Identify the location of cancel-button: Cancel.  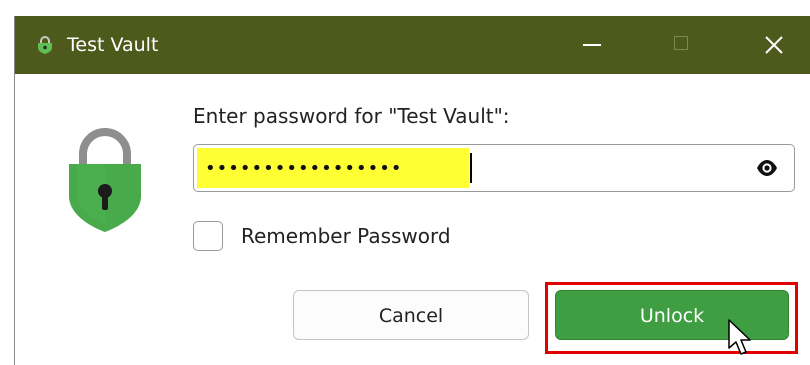
(411, 315).